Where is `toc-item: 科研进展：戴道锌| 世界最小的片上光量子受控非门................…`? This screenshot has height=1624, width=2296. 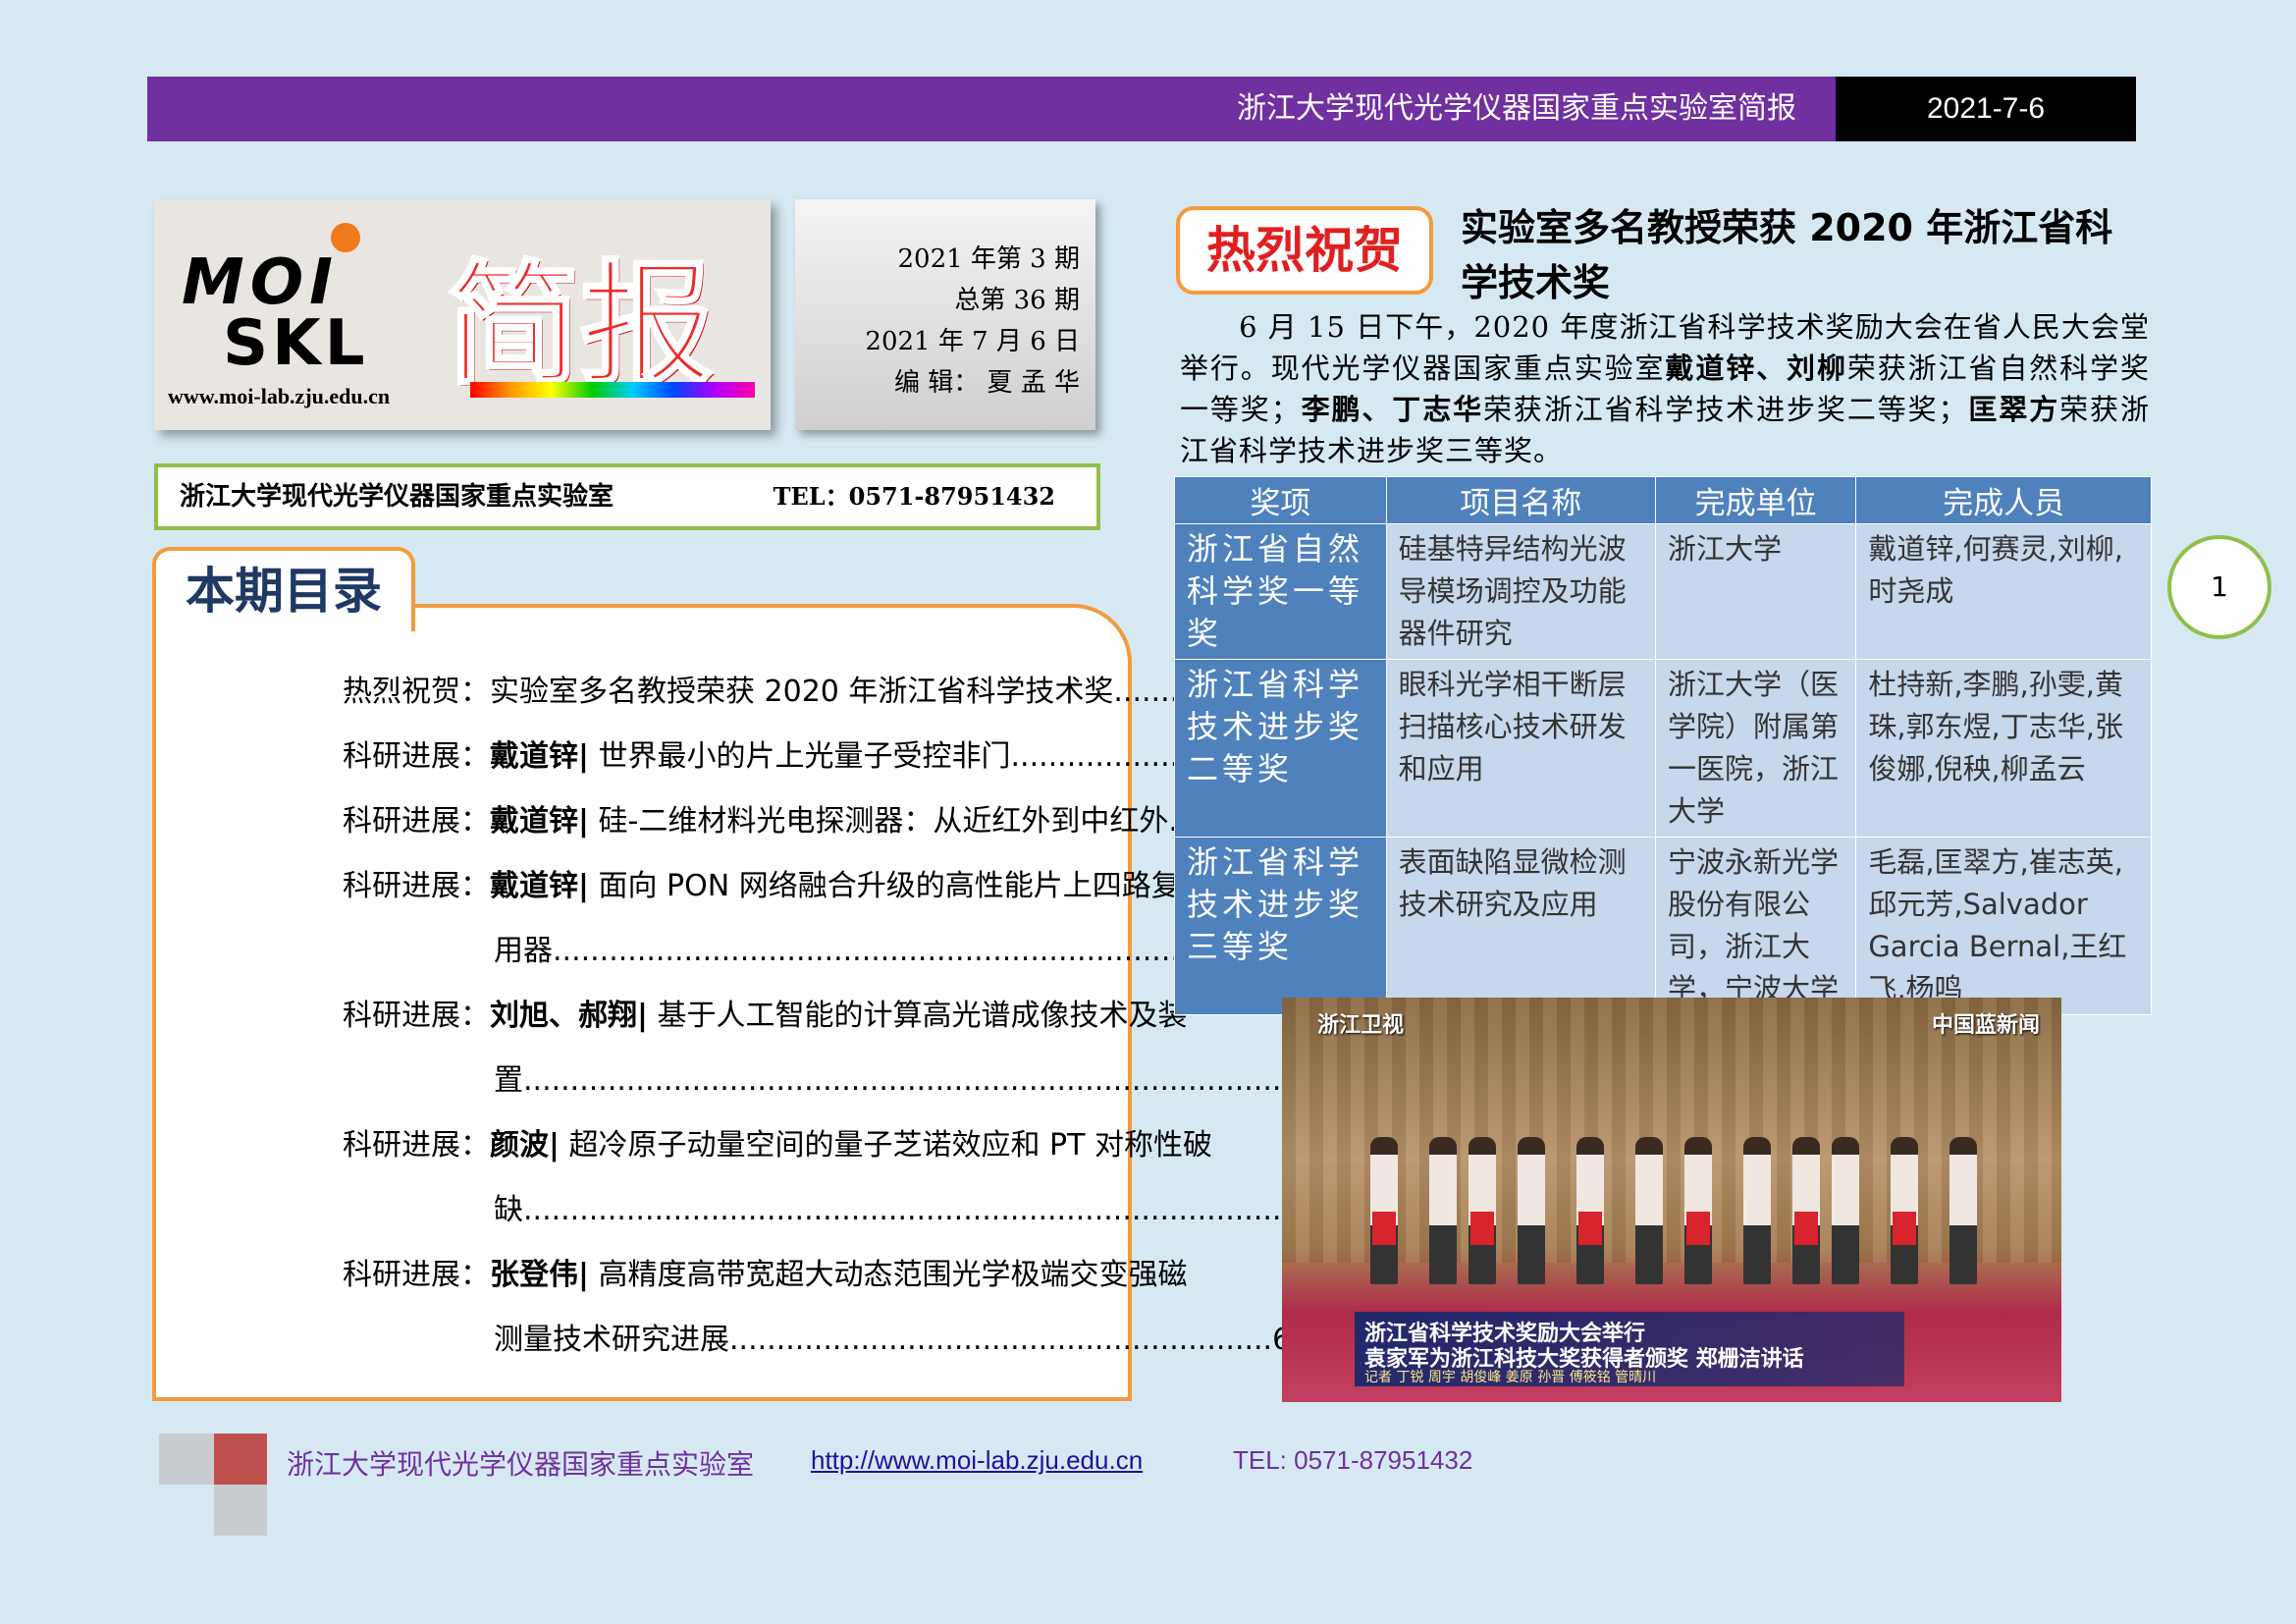
toc-item: 科研进展：戴道锌| 世界最小的片上光量子受控非门................… is located at coordinates (794, 753).